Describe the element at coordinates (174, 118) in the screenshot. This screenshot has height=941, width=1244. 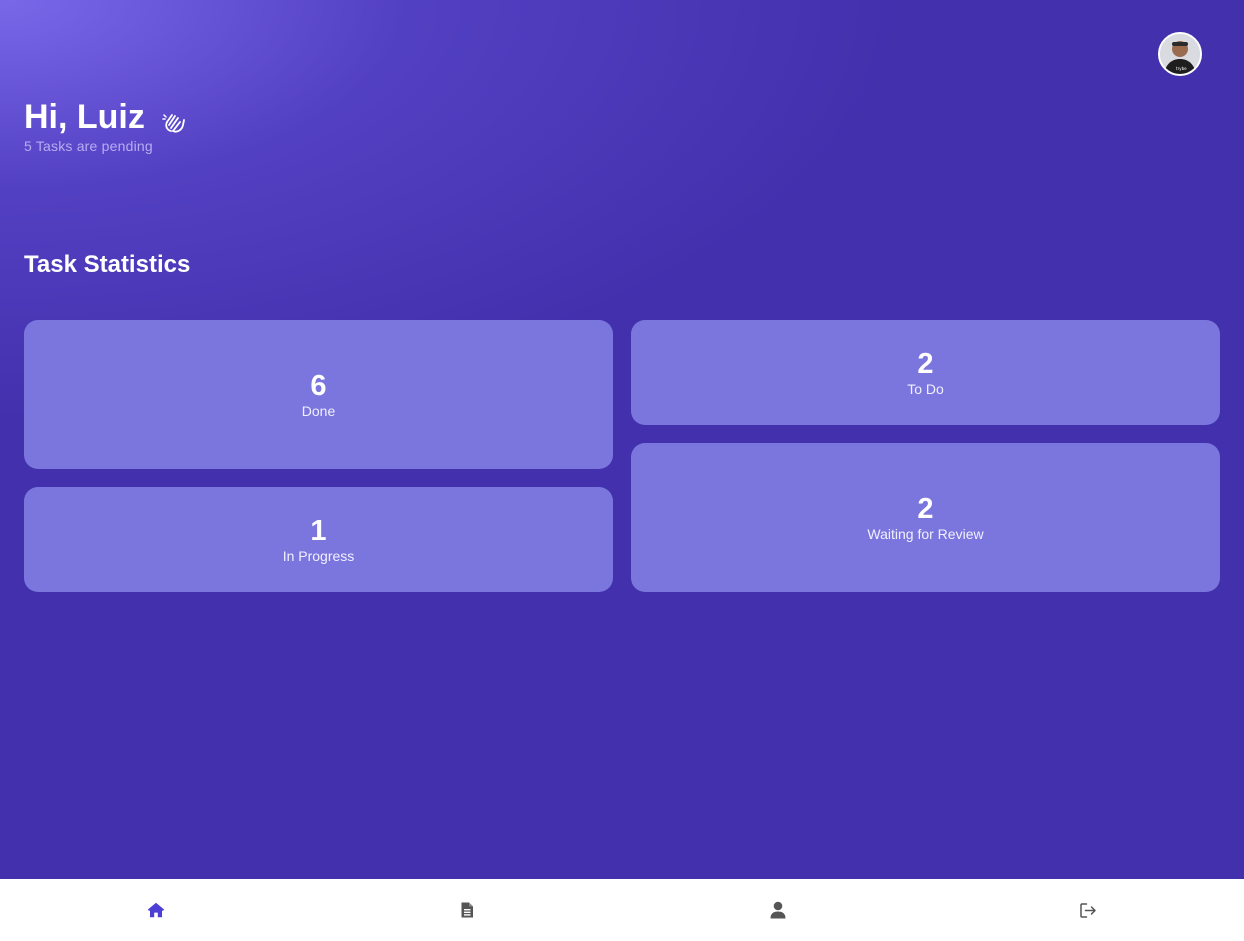
I see `wave-hand-icon` at that location.